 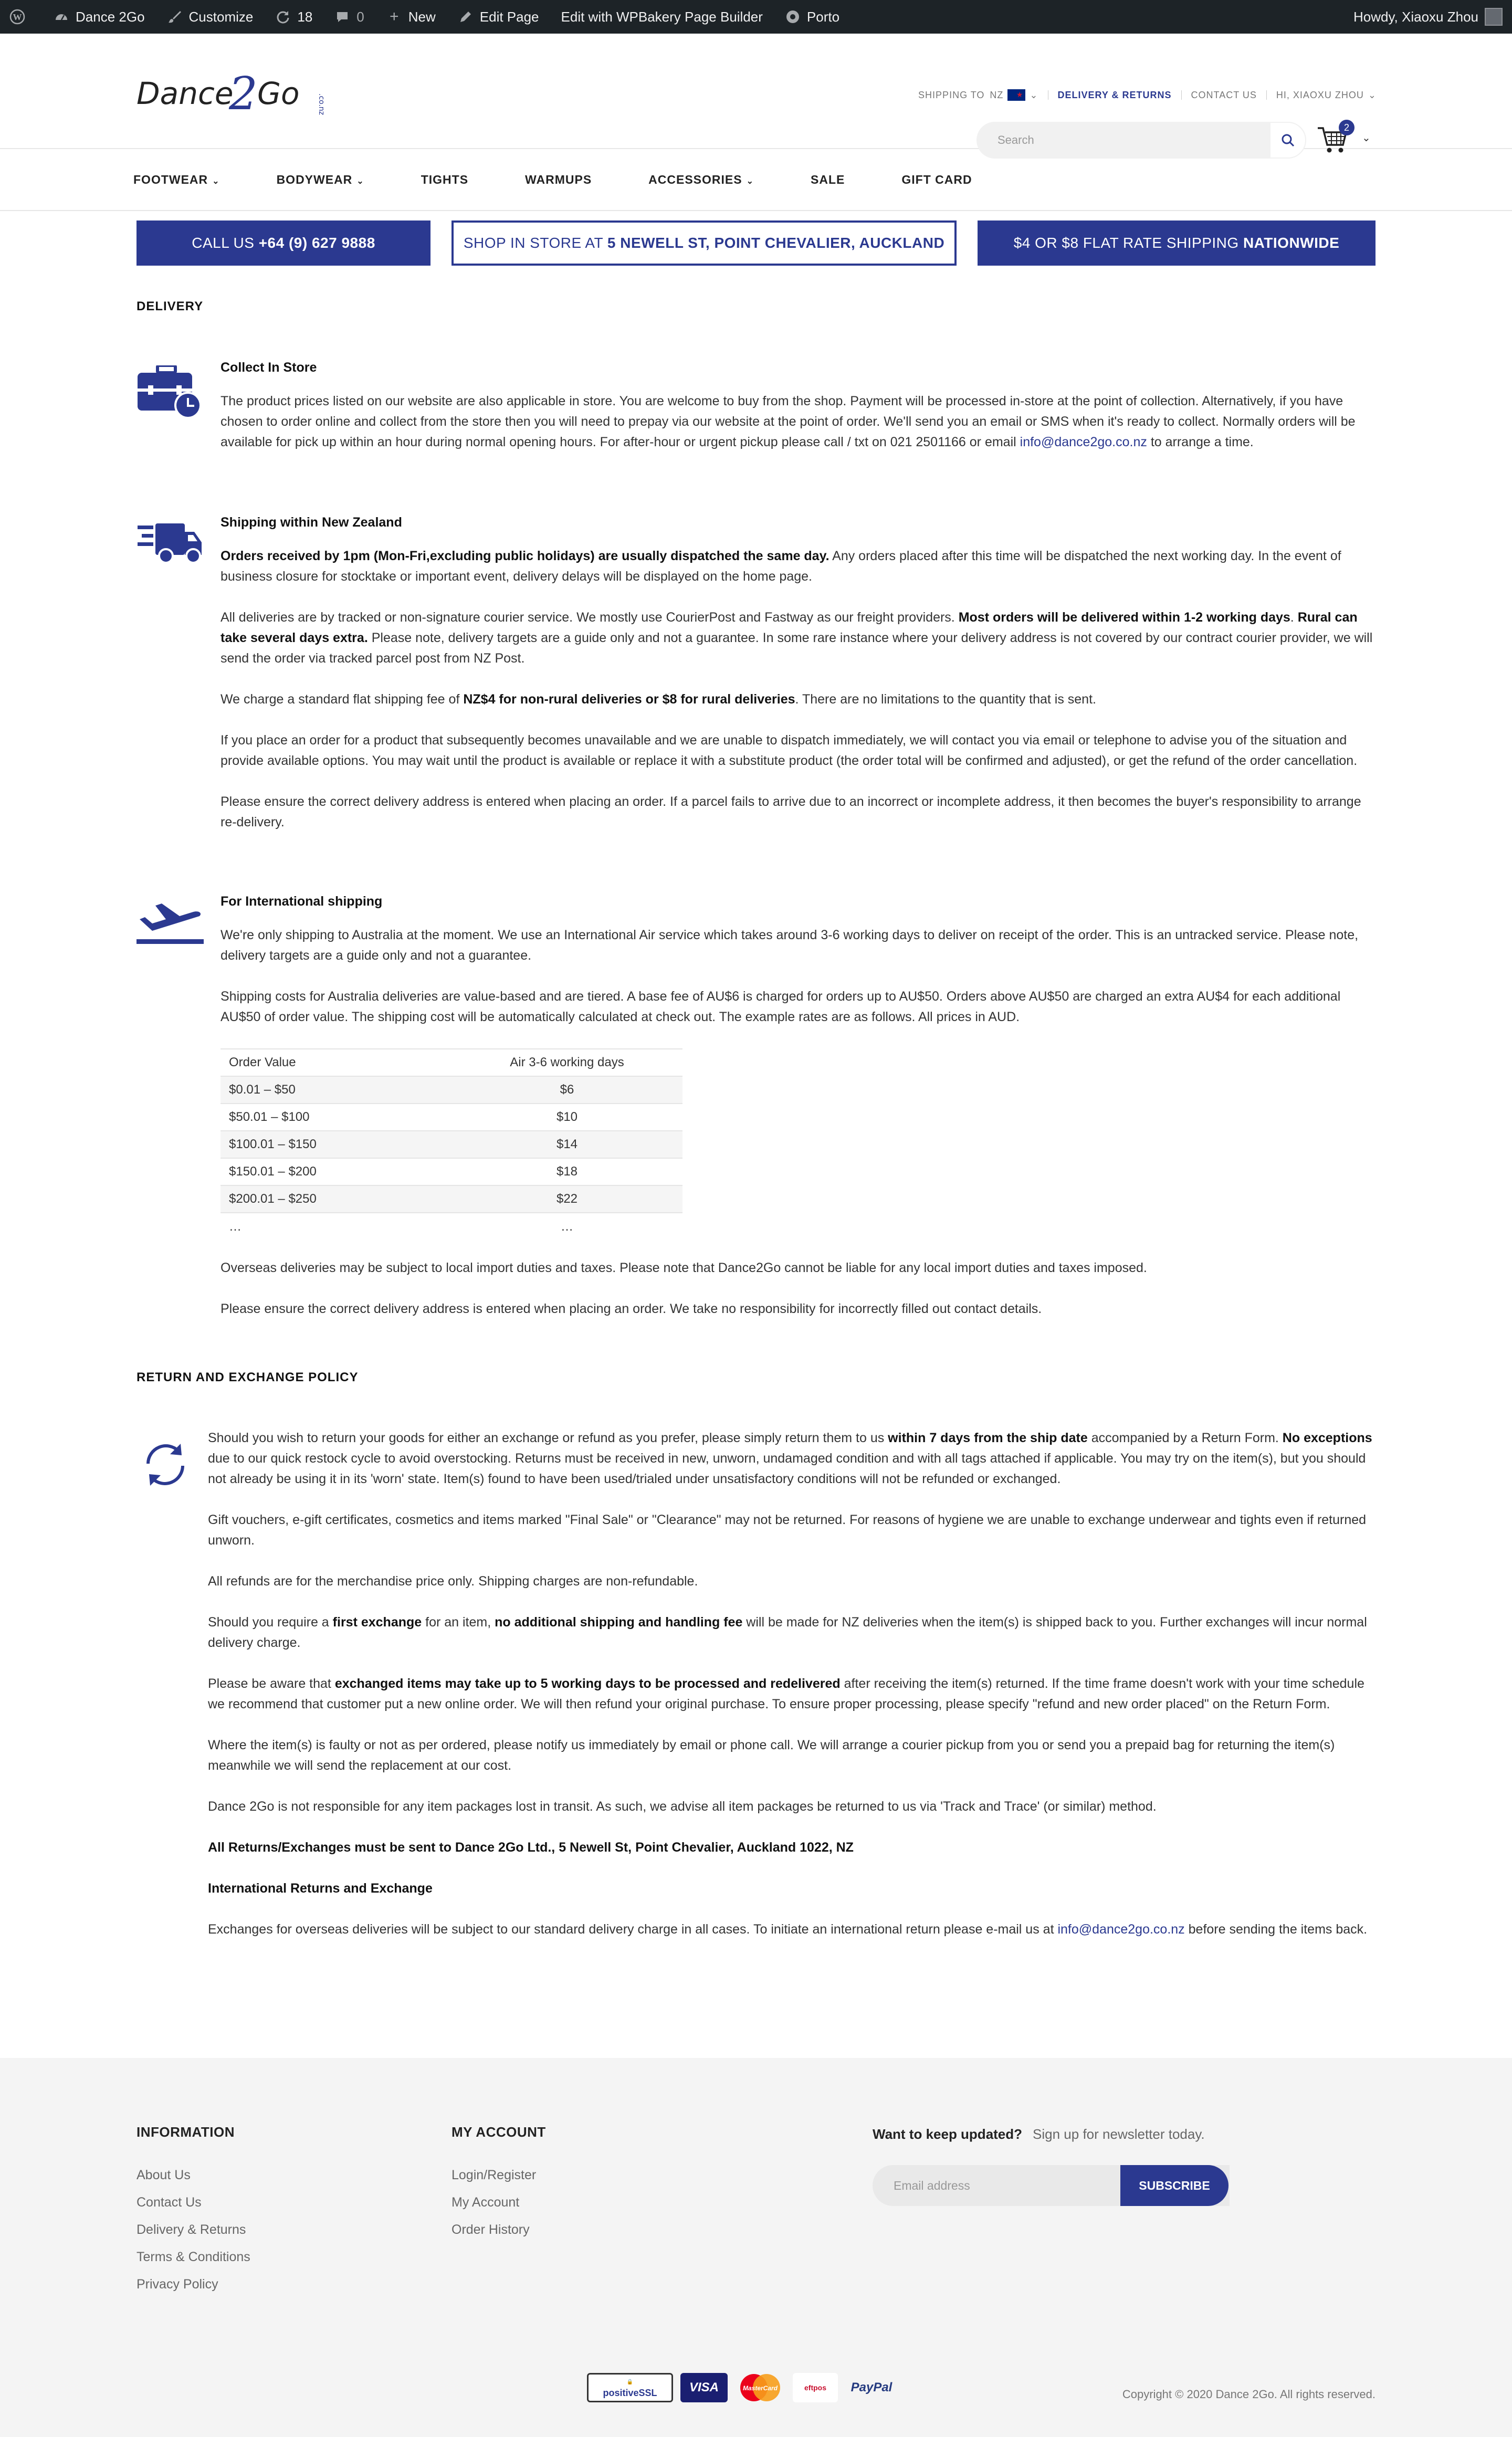 What do you see at coordinates (170, 550) in the screenshot?
I see `delivery-truck-icon` at bounding box center [170, 550].